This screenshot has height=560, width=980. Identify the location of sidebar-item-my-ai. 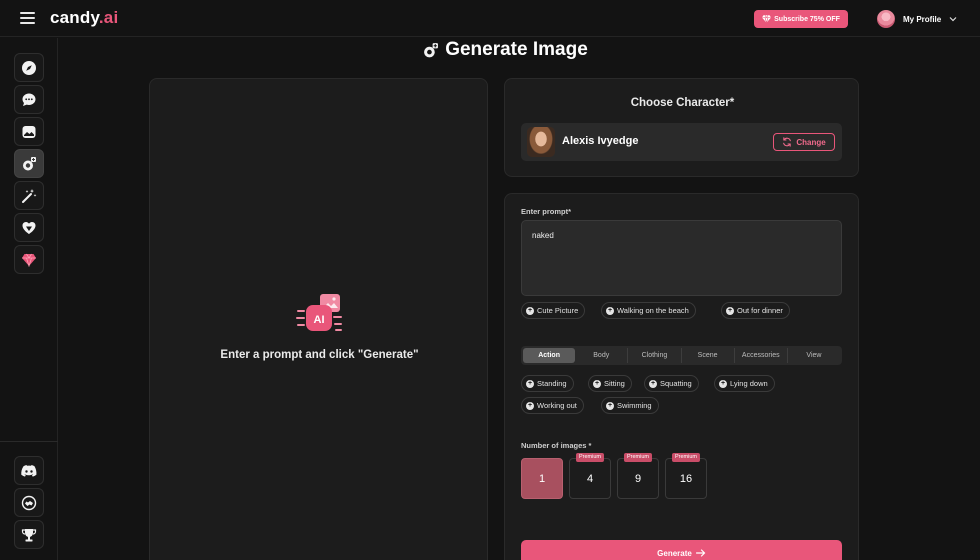
(29, 227).